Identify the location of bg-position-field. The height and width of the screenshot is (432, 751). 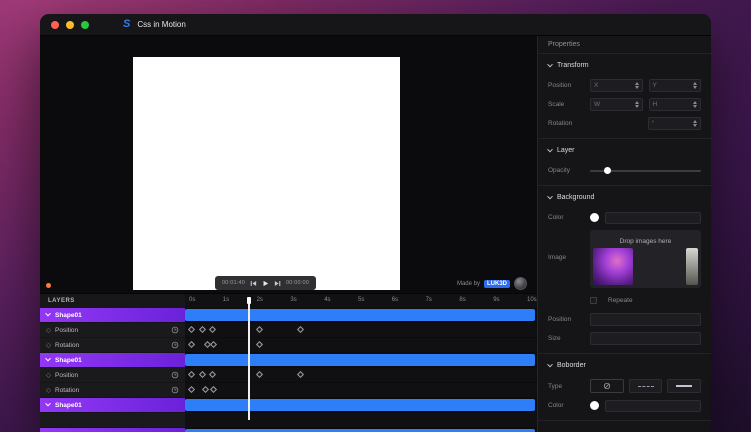
(645, 319).